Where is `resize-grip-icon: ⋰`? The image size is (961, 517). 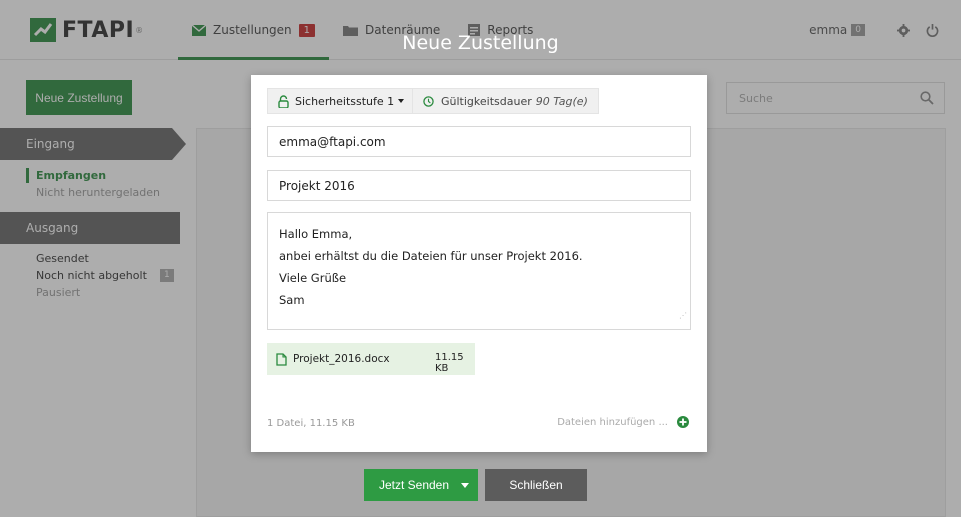 resize-grip-icon: ⋰ is located at coordinates (683, 316).